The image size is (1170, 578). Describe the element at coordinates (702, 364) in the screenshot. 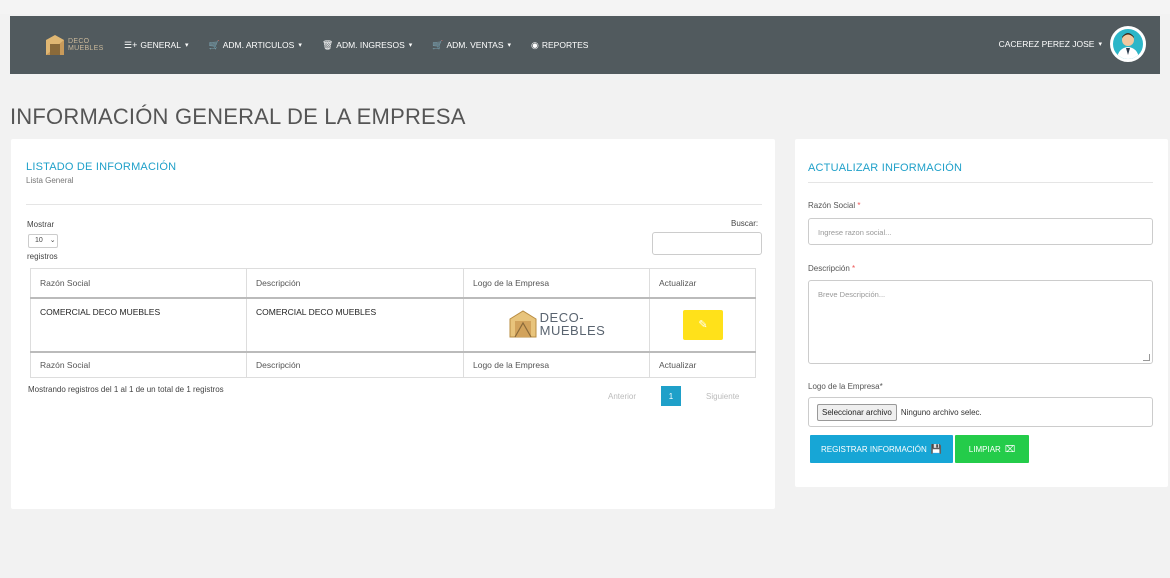

I see `column-footer: Actualizar` at that location.